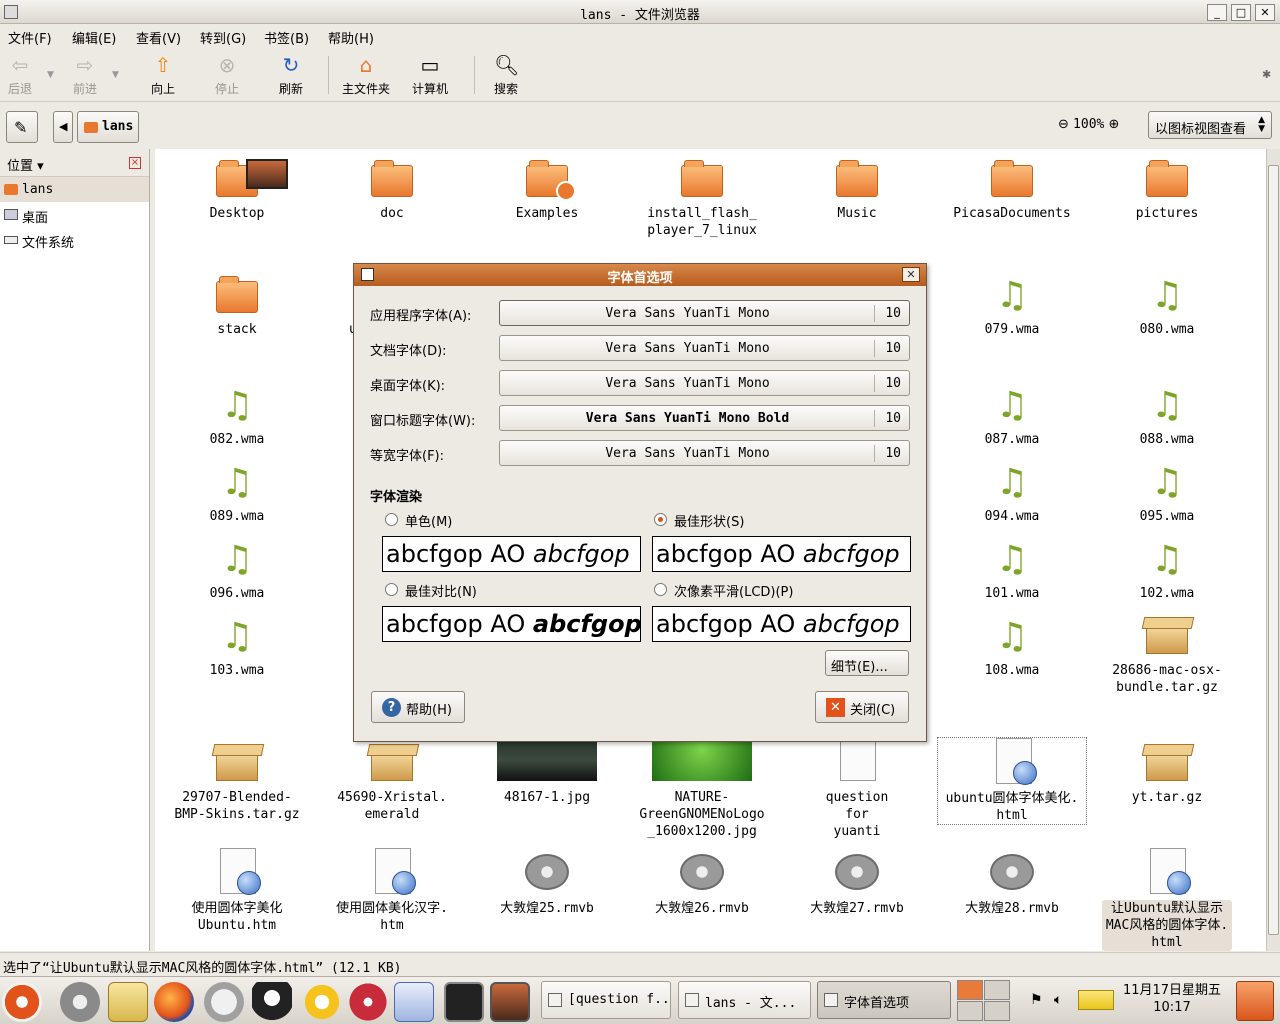 The image size is (1280, 1024). What do you see at coordinates (227, 75) in the screenshot?
I see `stop-button: ⊗ 停止` at bounding box center [227, 75].